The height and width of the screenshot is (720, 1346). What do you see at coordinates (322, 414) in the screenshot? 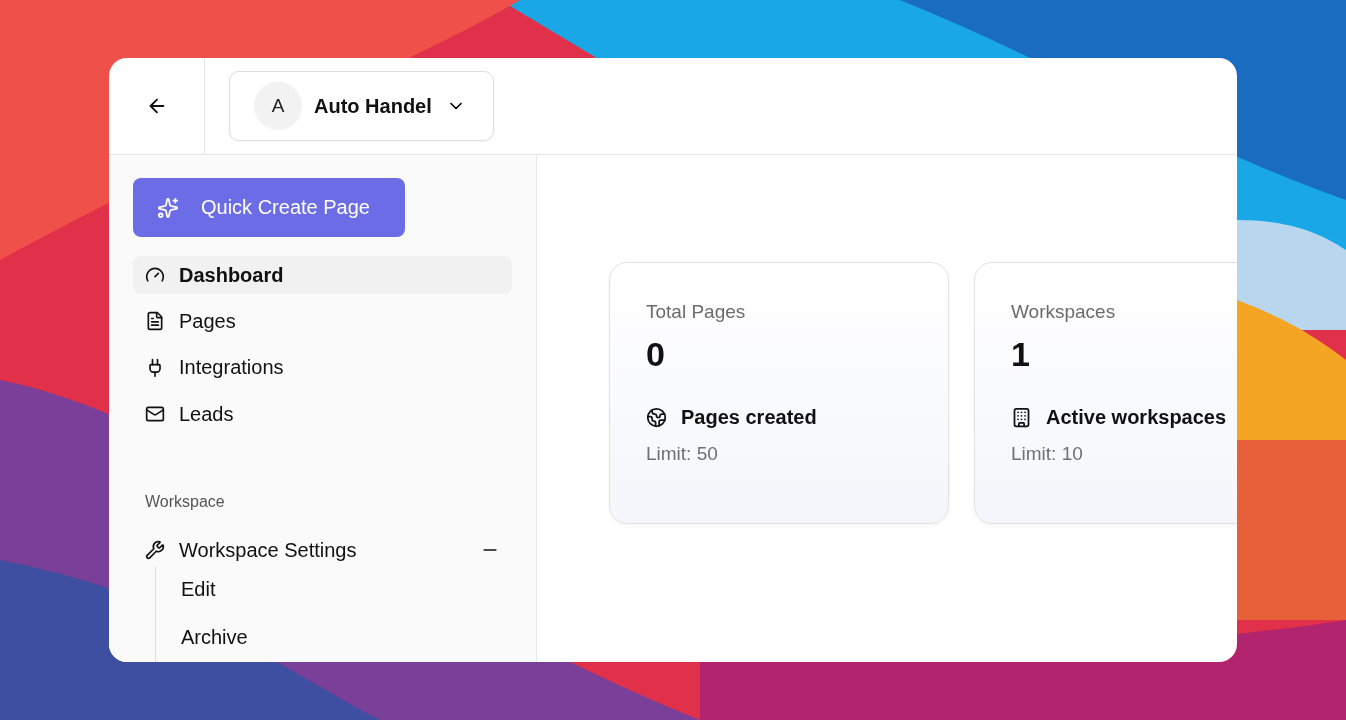
I see `nav-item: Leads` at bounding box center [322, 414].